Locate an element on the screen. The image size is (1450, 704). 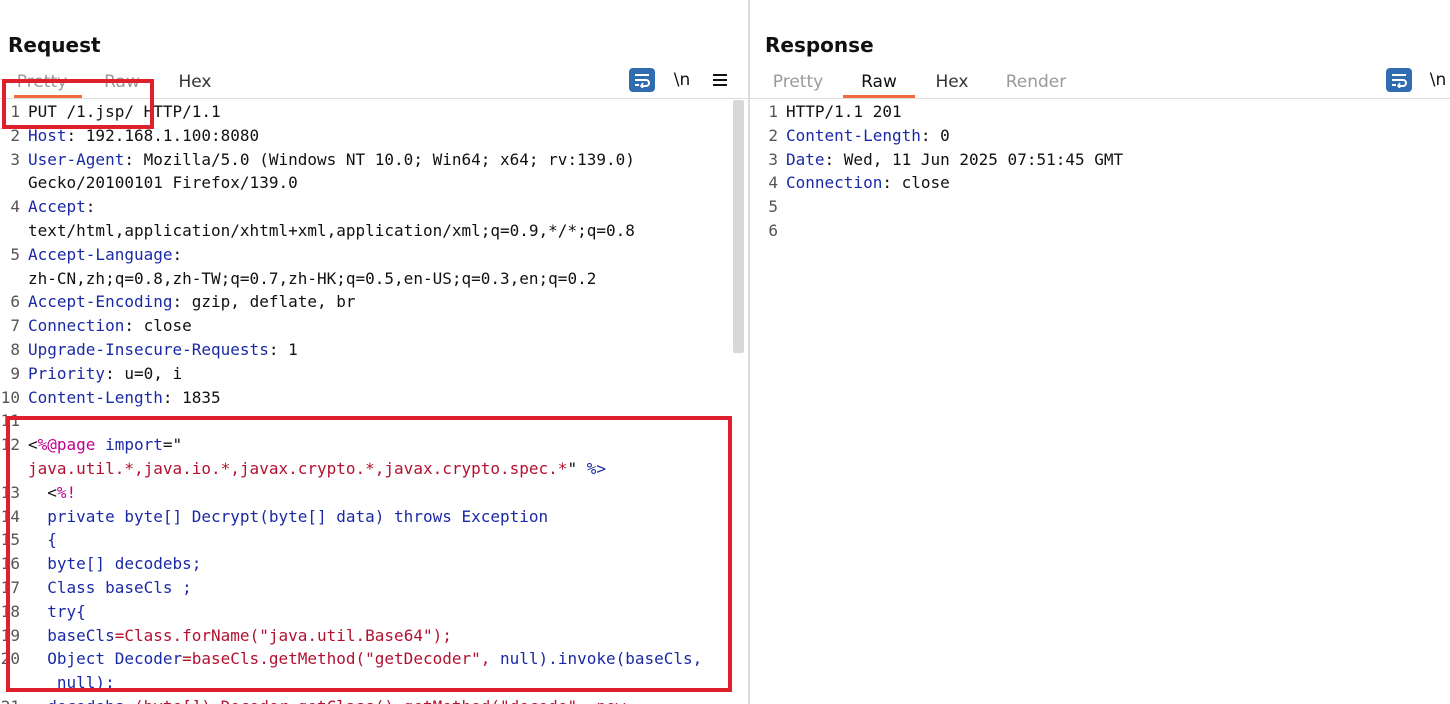
code-token: Upgrade-Insecure-Requests is located at coordinates (148, 349).